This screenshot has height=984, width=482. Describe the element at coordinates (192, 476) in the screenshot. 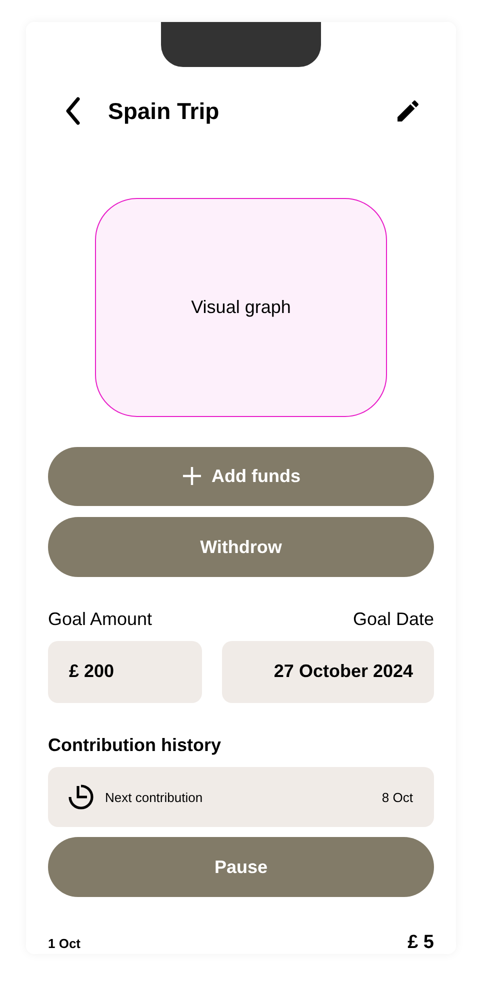

I see `plus-icon` at that location.